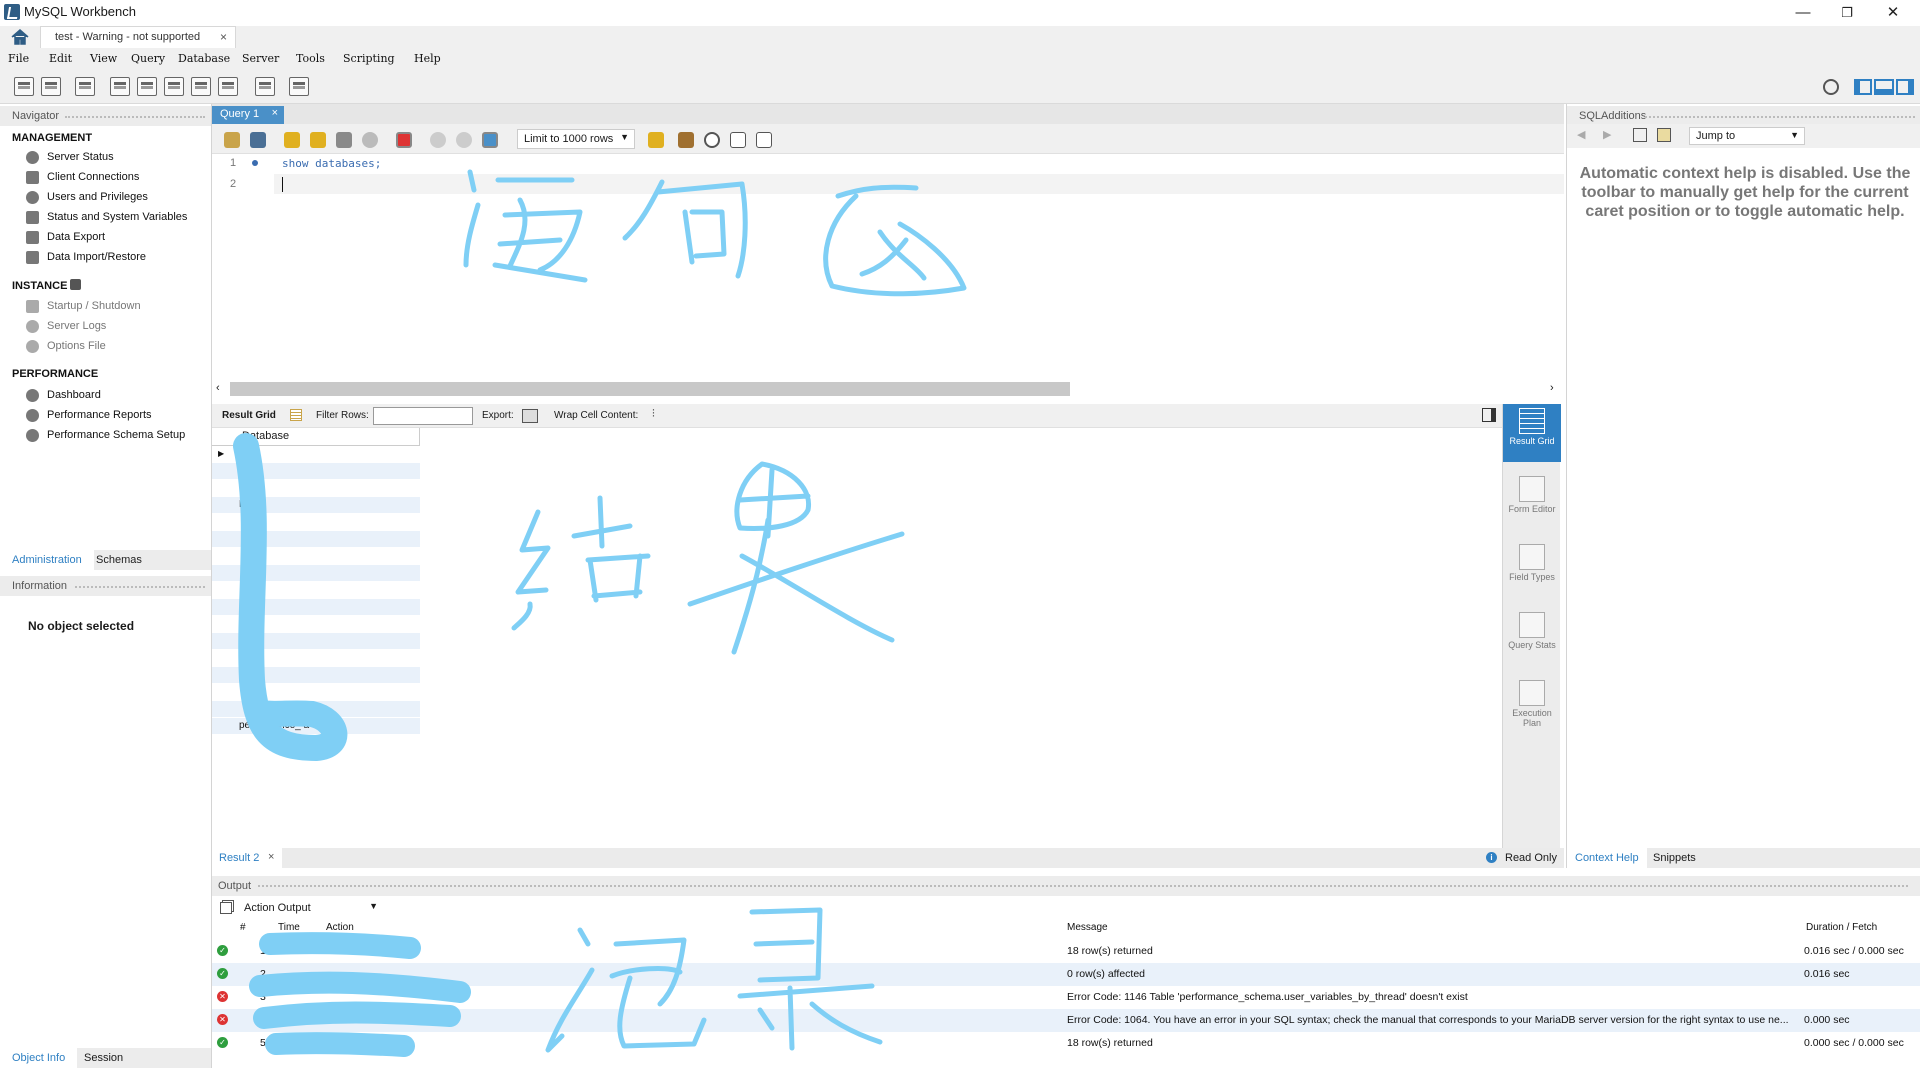 The image size is (1920, 1068). I want to click on output-mode-select: Action Output ▼, so click(312, 908).